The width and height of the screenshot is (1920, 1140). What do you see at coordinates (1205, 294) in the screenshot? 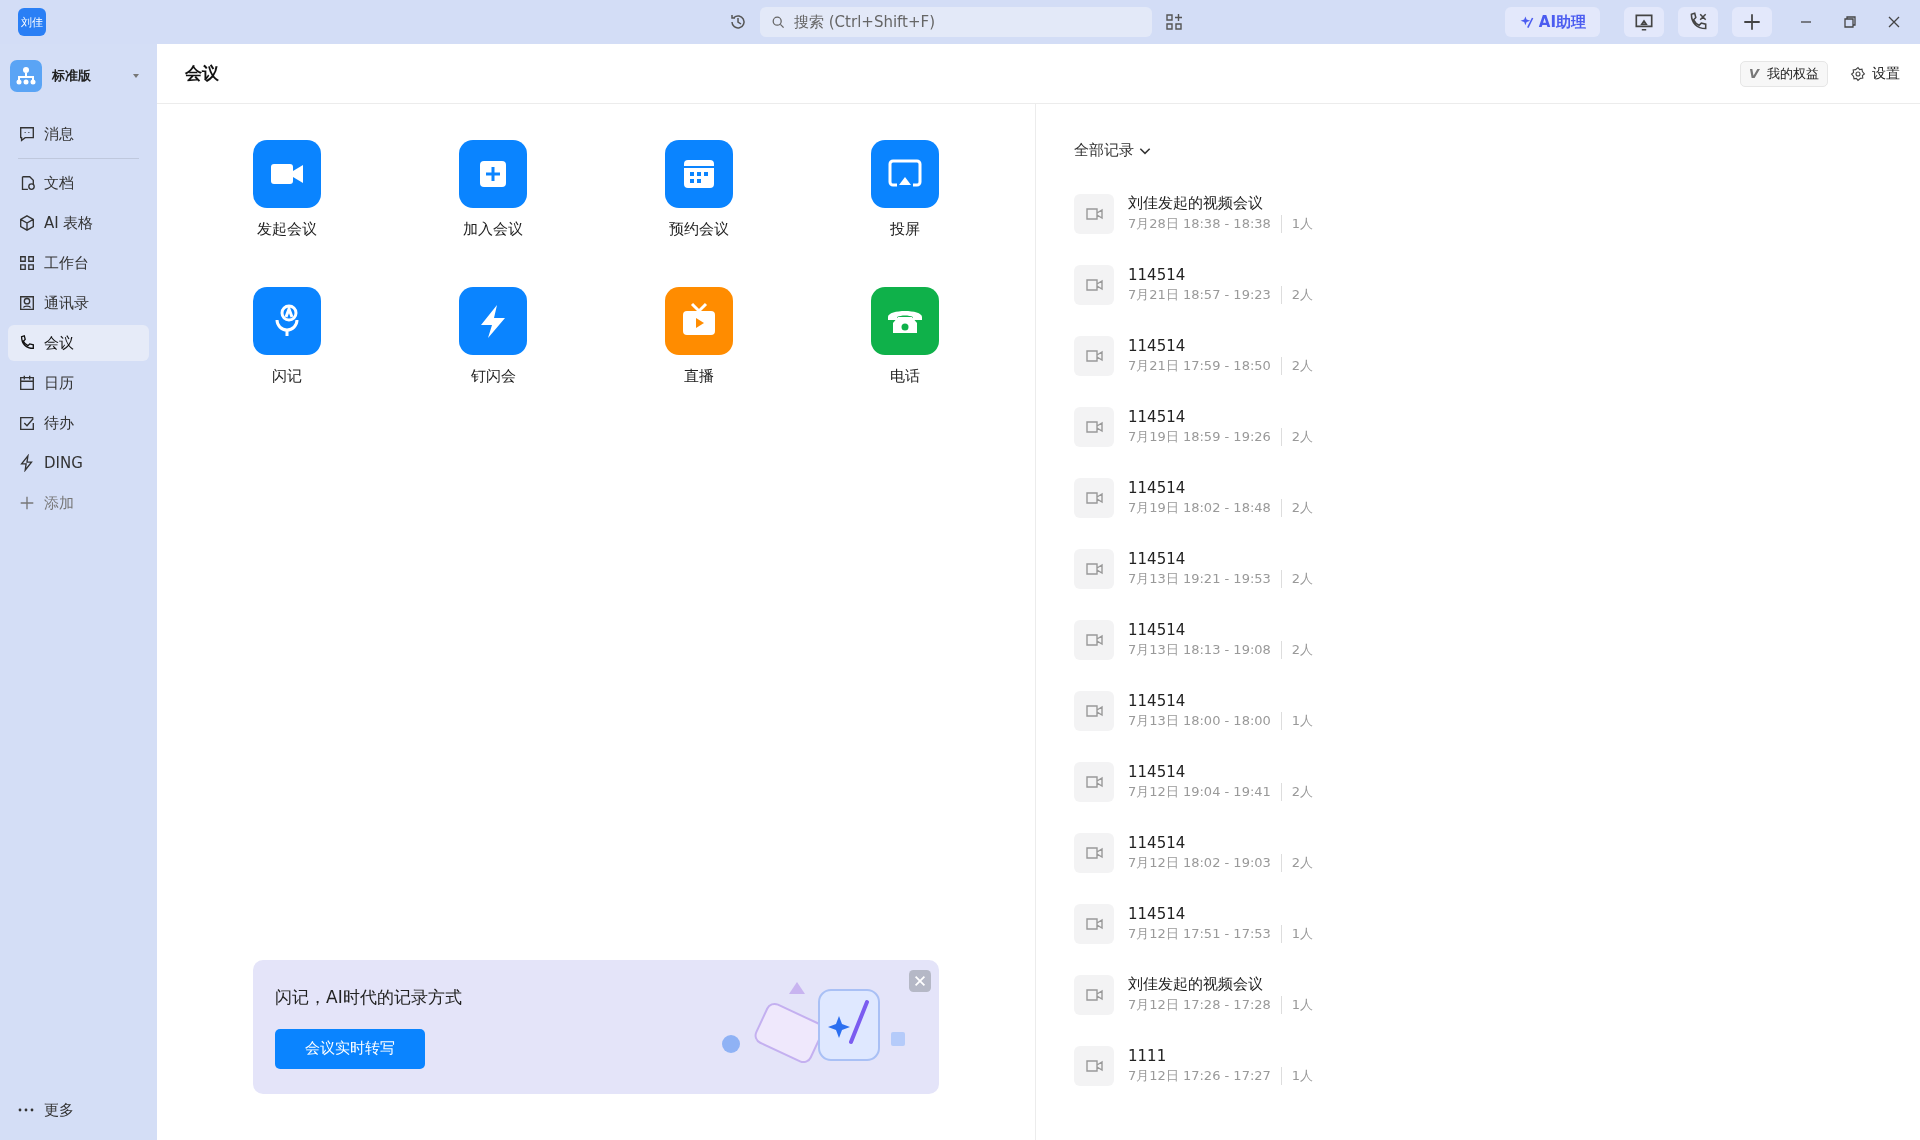
I see `record-time: 7月21日 18:57 - 19:23` at bounding box center [1205, 294].